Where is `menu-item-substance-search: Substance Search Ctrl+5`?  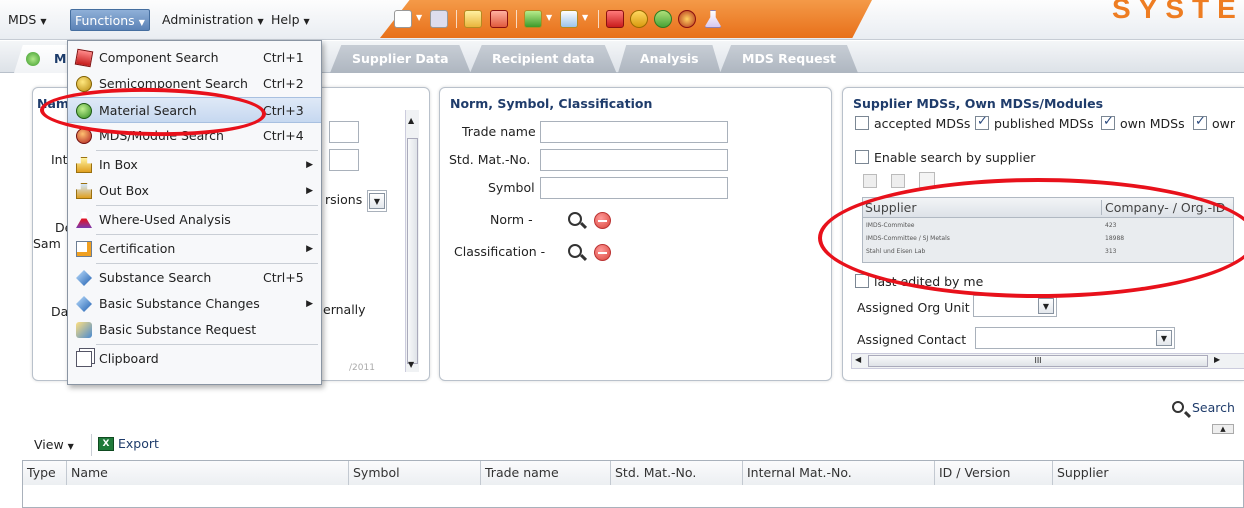 menu-item-substance-search: Substance Search Ctrl+5 is located at coordinates (194, 278).